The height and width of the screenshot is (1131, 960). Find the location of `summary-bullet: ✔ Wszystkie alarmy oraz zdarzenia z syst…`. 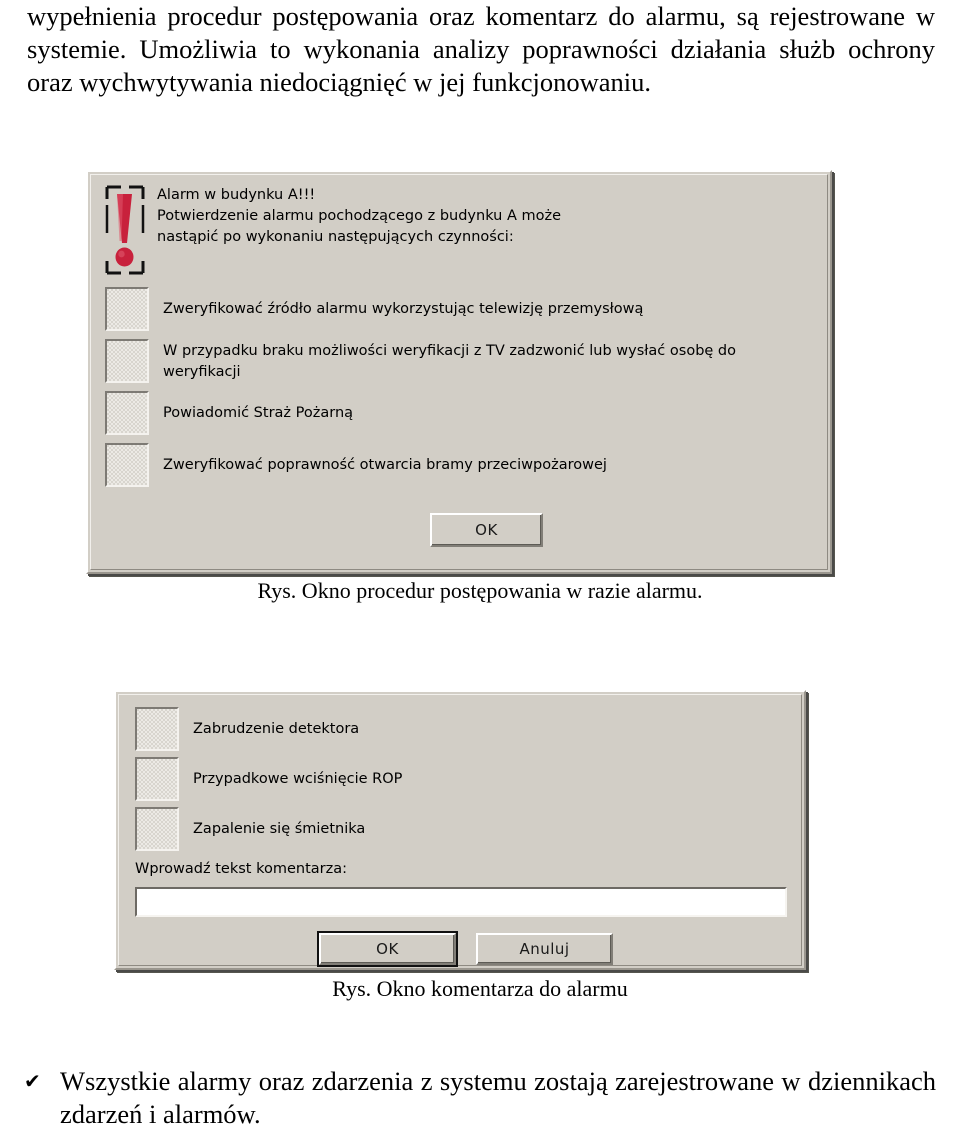

summary-bullet: ✔ Wszystkie alarmy oraz zdarzenia z syst… is located at coordinates (480, 1098).